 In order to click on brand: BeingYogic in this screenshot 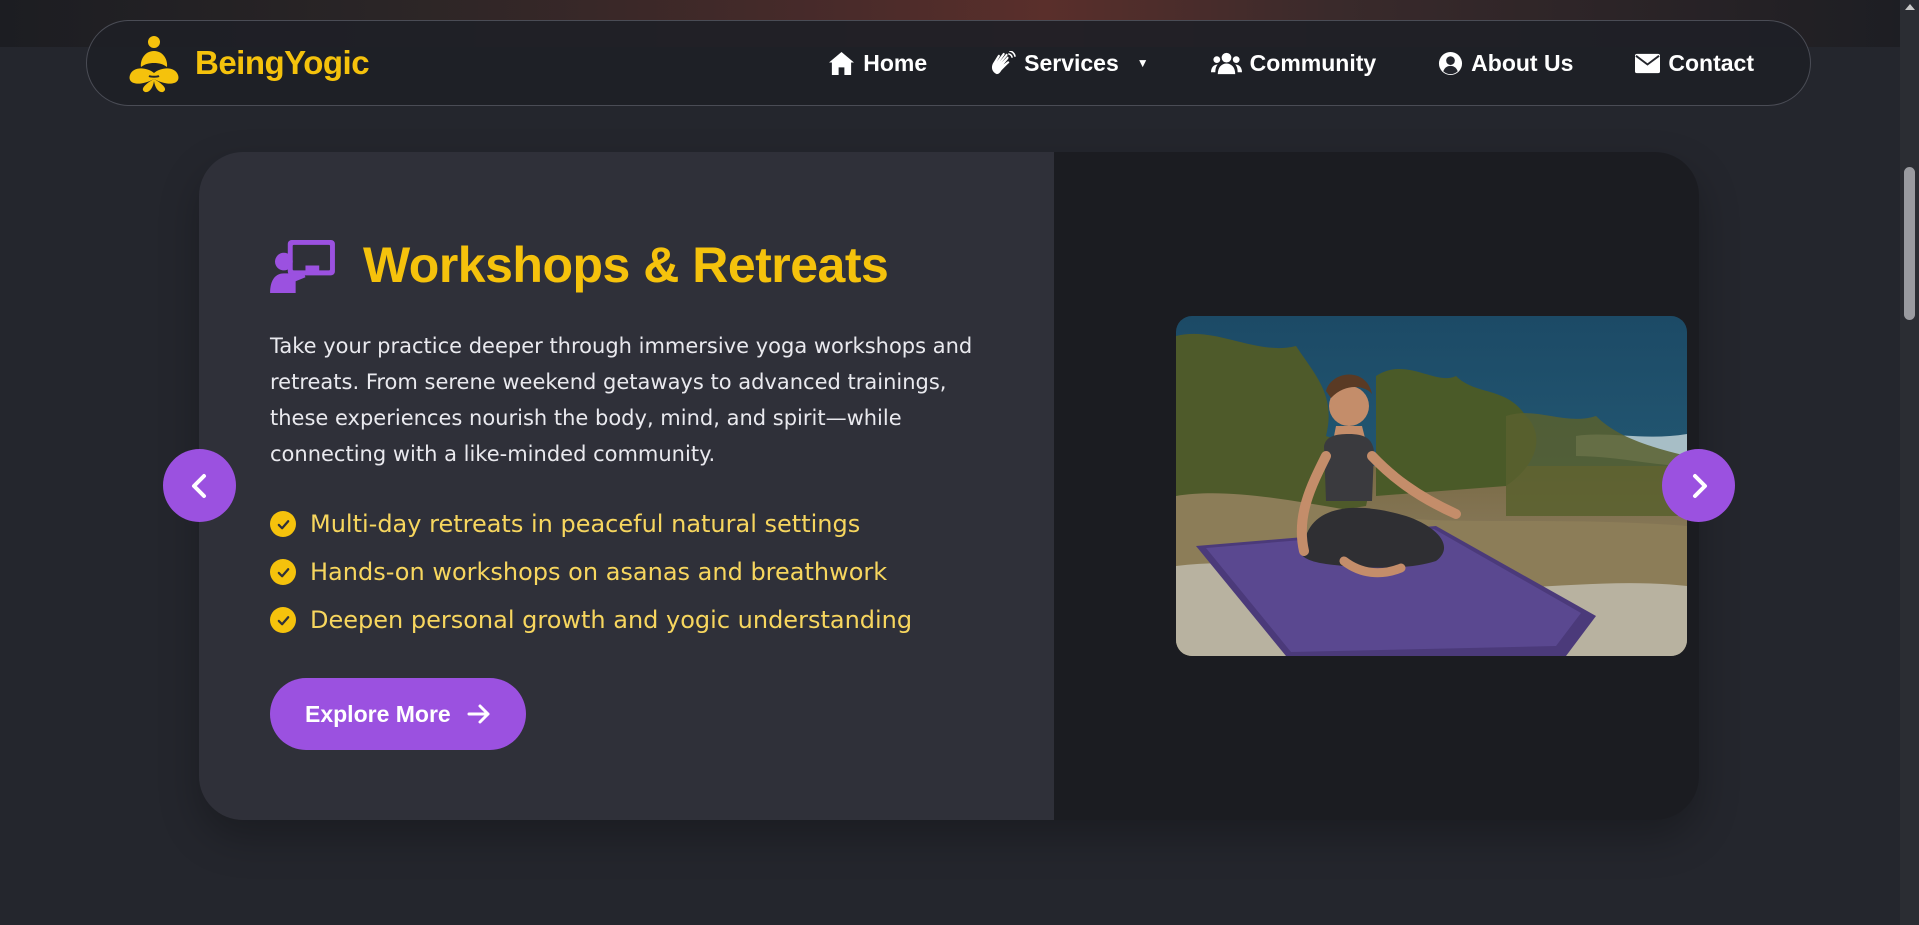, I will do `click(248, 63)`.